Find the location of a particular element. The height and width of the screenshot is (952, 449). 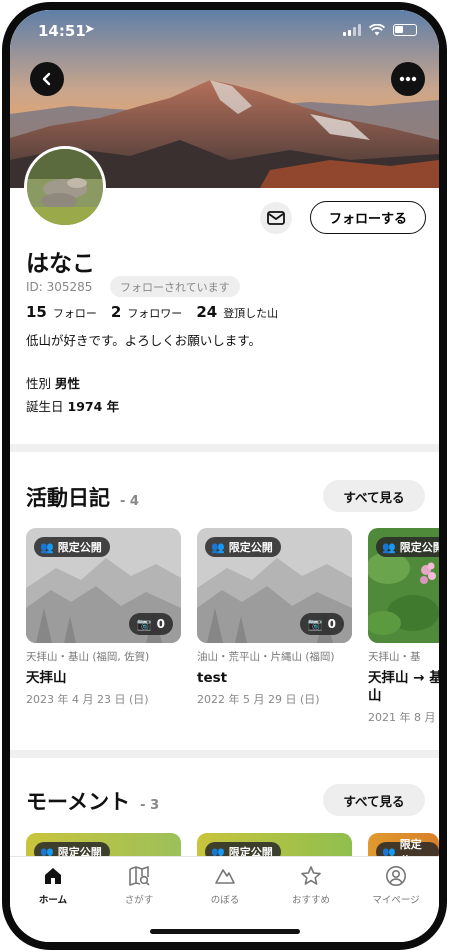

tab-bar: ホーム さがす のぼる おすすめ マイページ is located at coordinates (224, 899).